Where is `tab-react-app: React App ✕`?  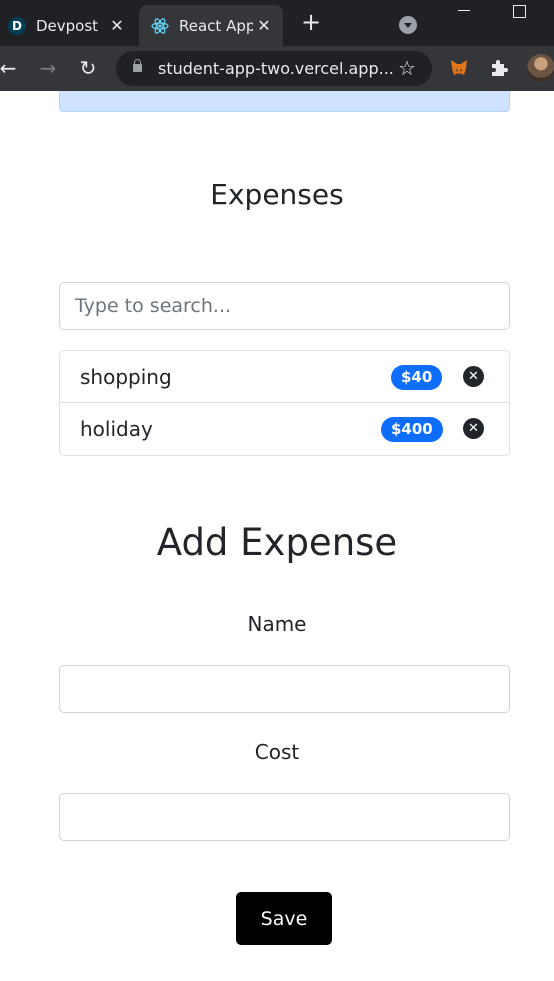
tab-react-app: React App ✕ is located at coordinates (211, 25).